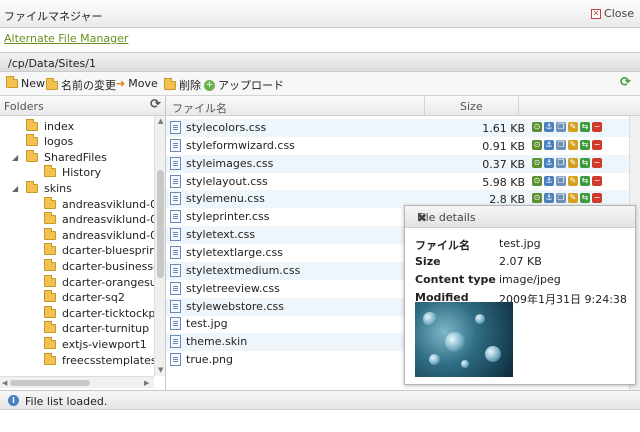 The height and width of the screenshot is (432, 640). I want to click on folder-tree-item: dcarter-sq2, so click(77, 298).